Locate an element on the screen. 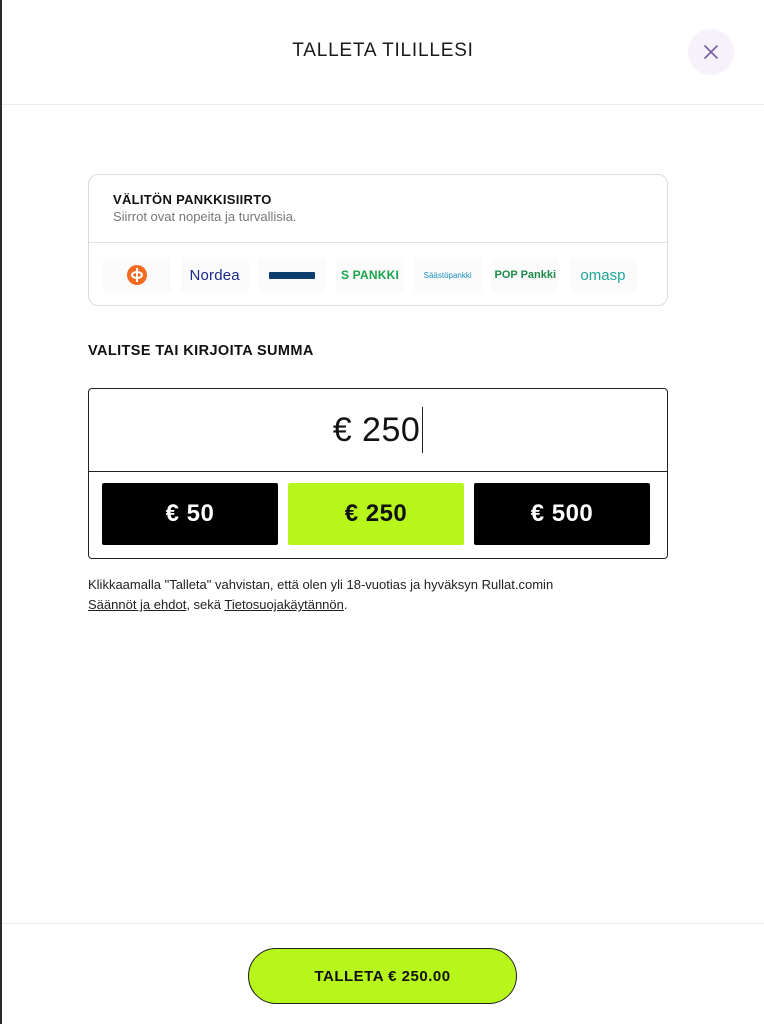  amount-value: € 250 is located at coordinates (376, 429).